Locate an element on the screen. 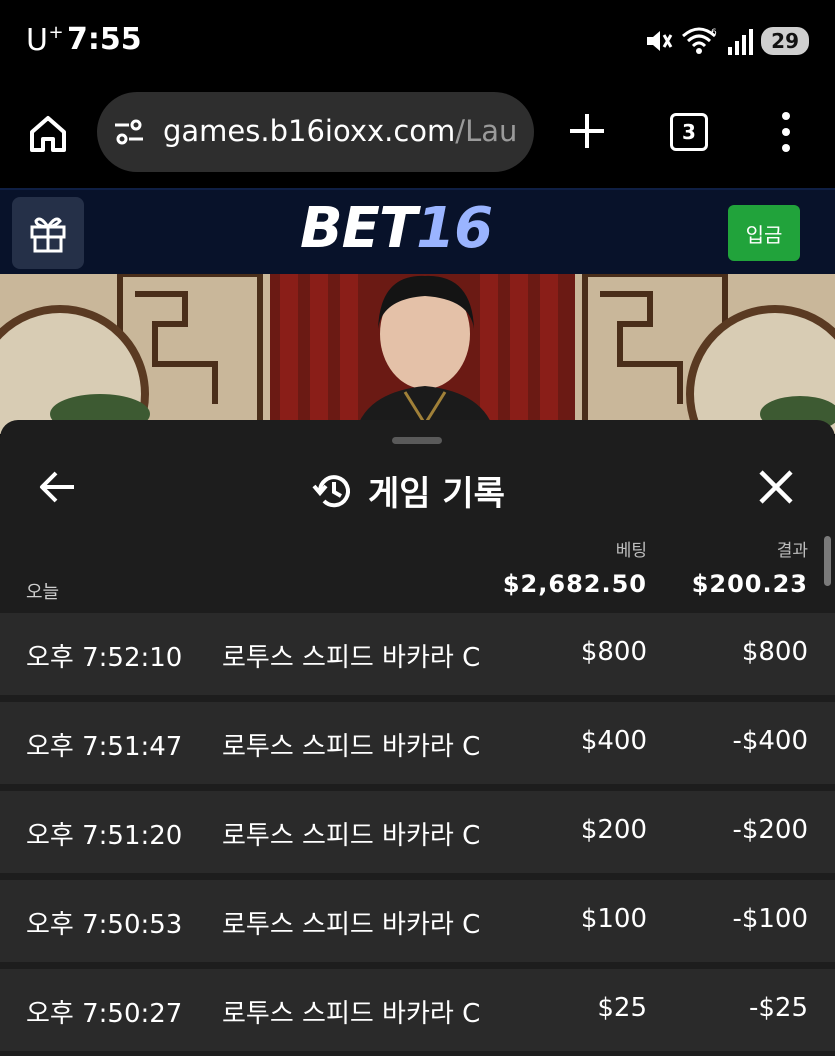  carrier-name: U+ is located at coordinates (45, 40).